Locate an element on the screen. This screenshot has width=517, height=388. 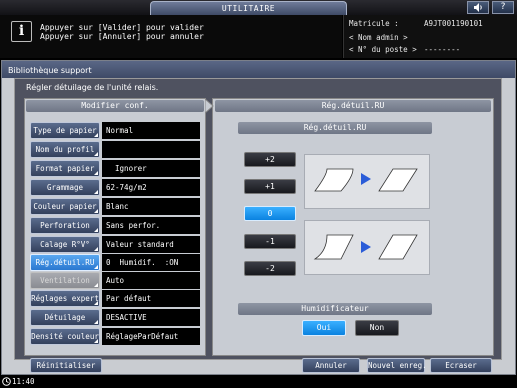
setting-button-10: Détuilage is located at coordinates (65, 317).